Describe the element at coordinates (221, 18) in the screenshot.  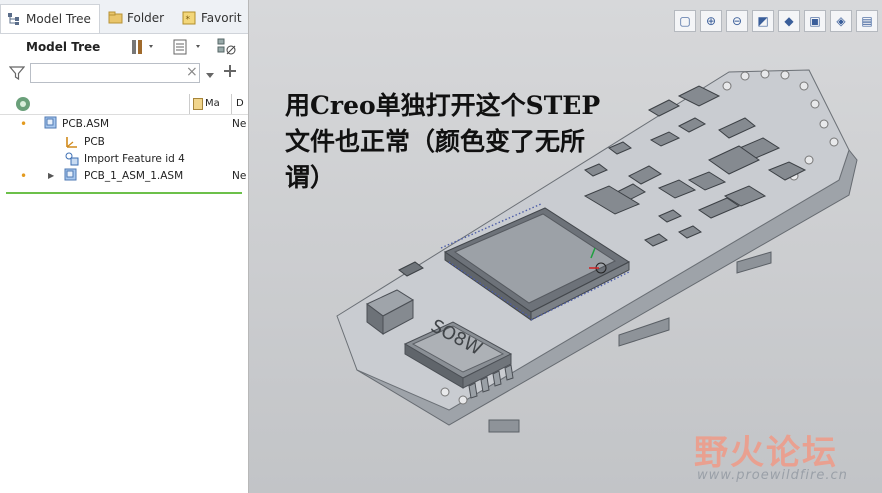
I see `tab-label: Favorit` at that location.